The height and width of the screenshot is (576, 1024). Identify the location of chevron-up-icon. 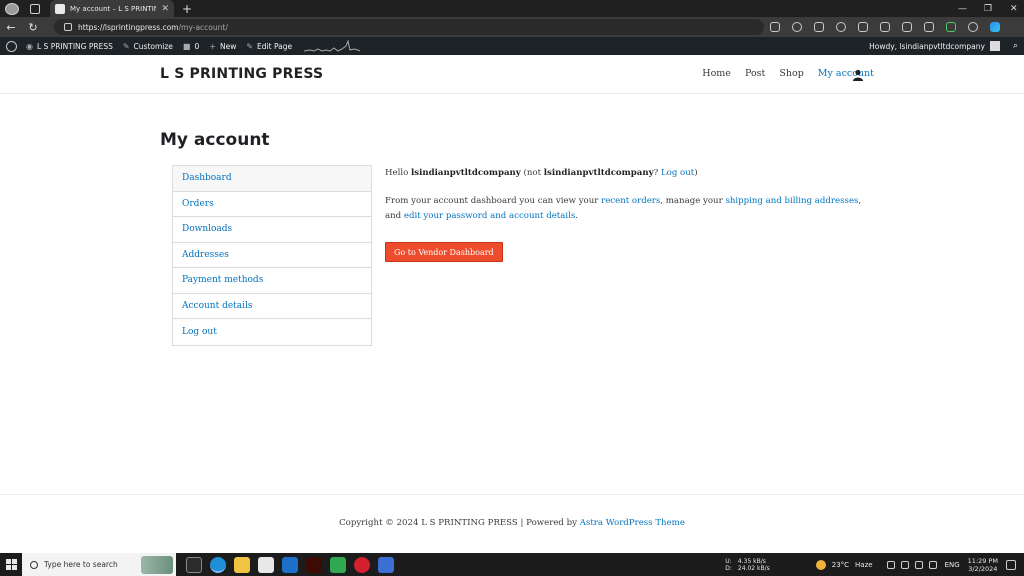
(890, 564).